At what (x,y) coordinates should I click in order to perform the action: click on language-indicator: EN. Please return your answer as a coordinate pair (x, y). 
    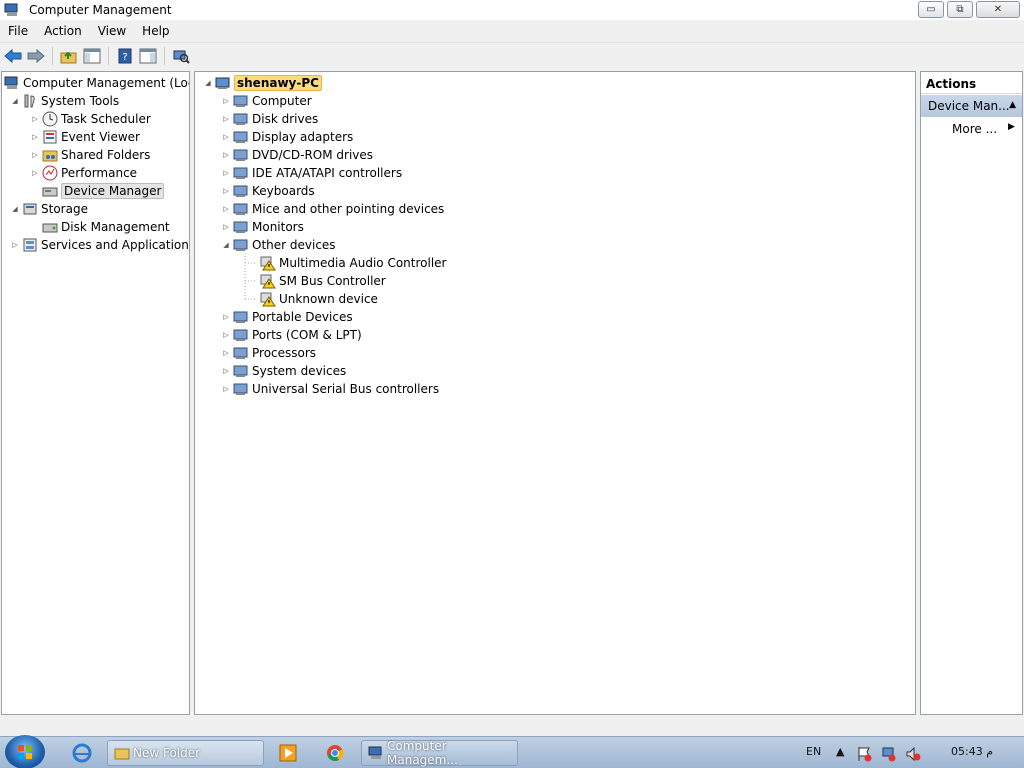
    Looking at the image, I should click on (813, 751).